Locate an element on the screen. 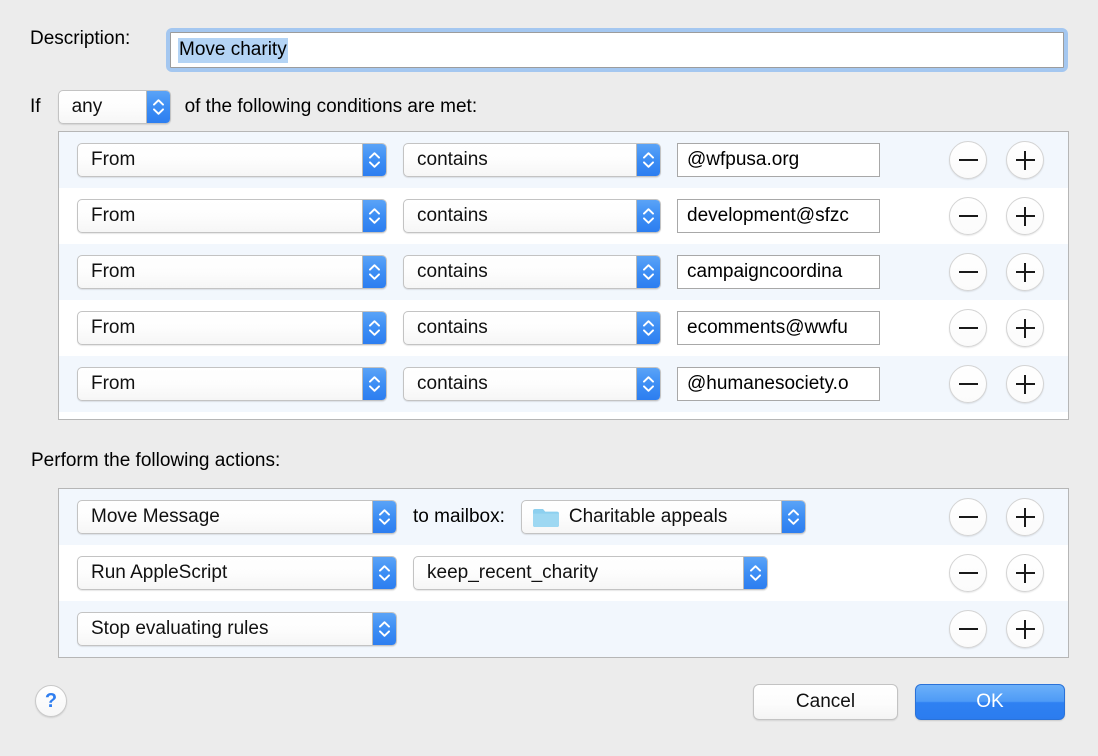 The height and width of the screenshot is (756, 1098). action-mailbox-dropdown: Charitable appeals is located at coordinates (663, 517).